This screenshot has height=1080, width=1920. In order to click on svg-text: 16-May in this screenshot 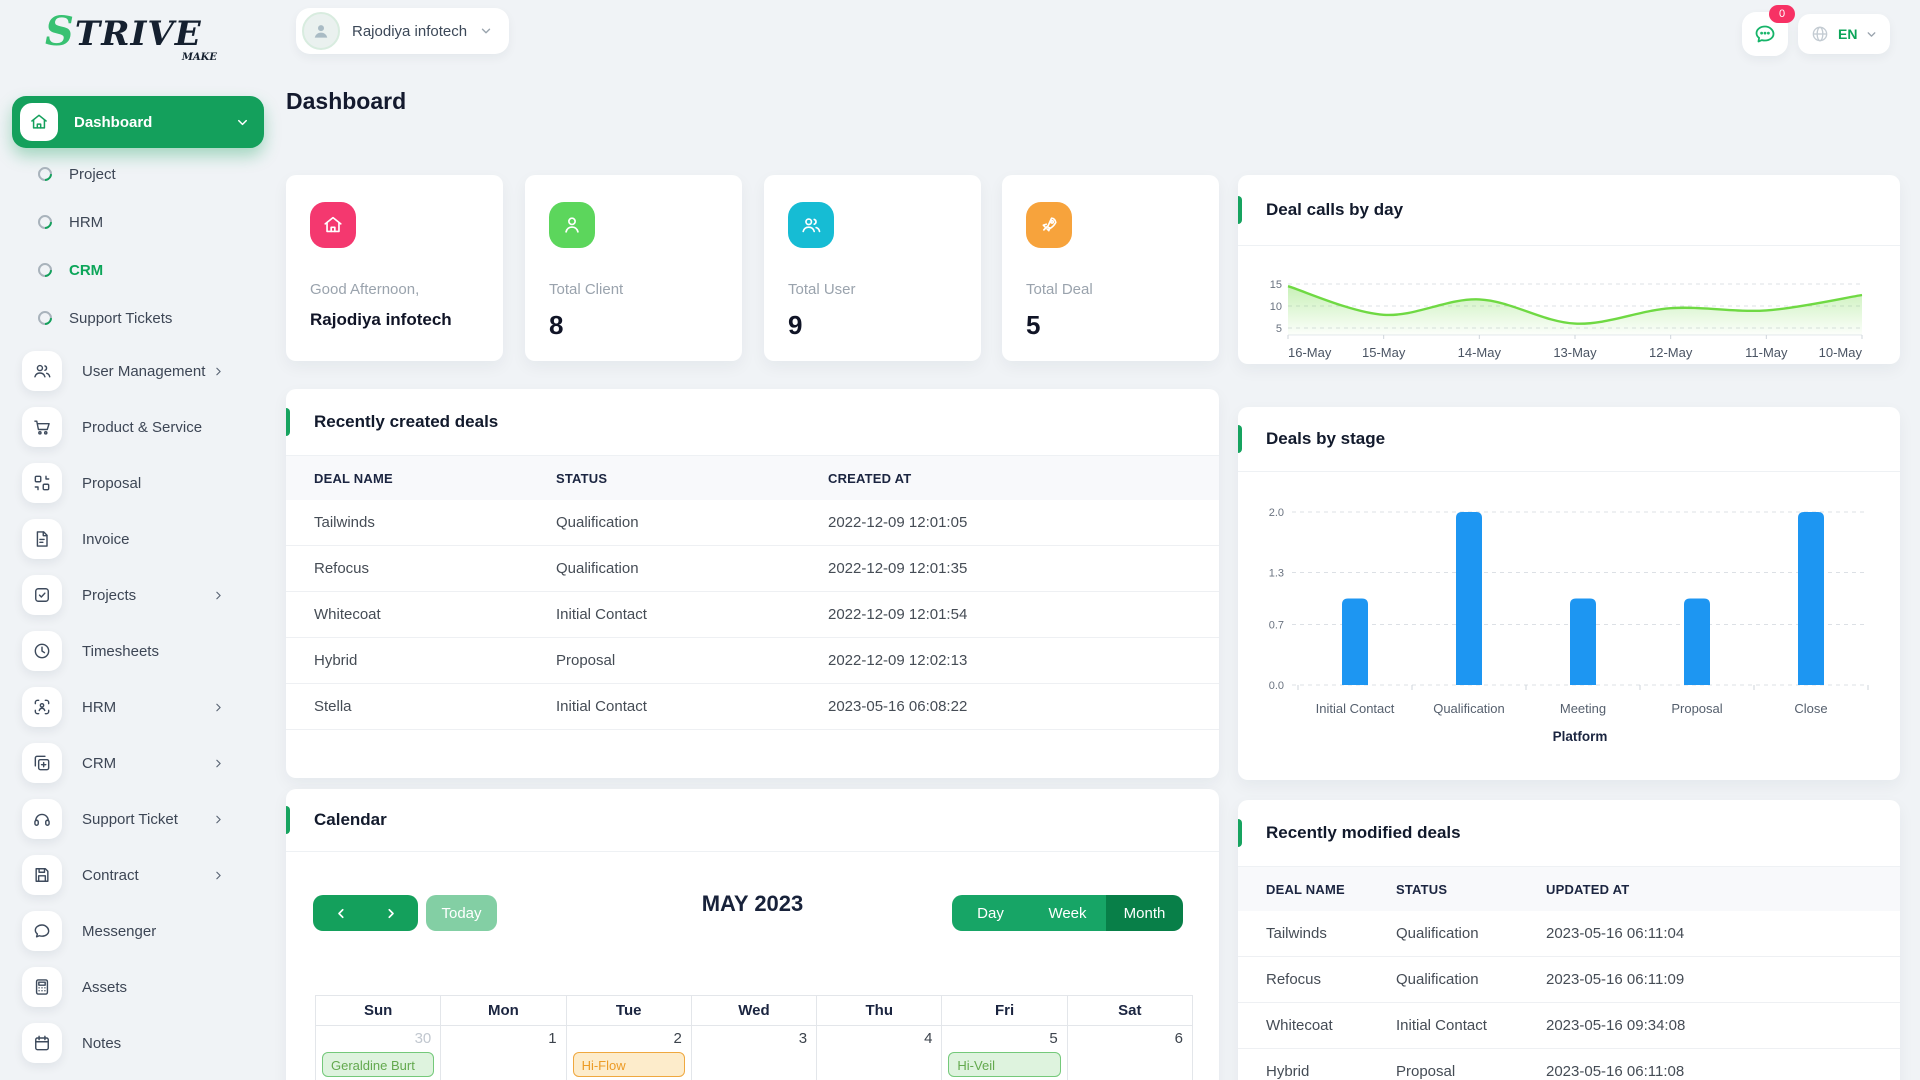, I will do `click(1310, 352)`.